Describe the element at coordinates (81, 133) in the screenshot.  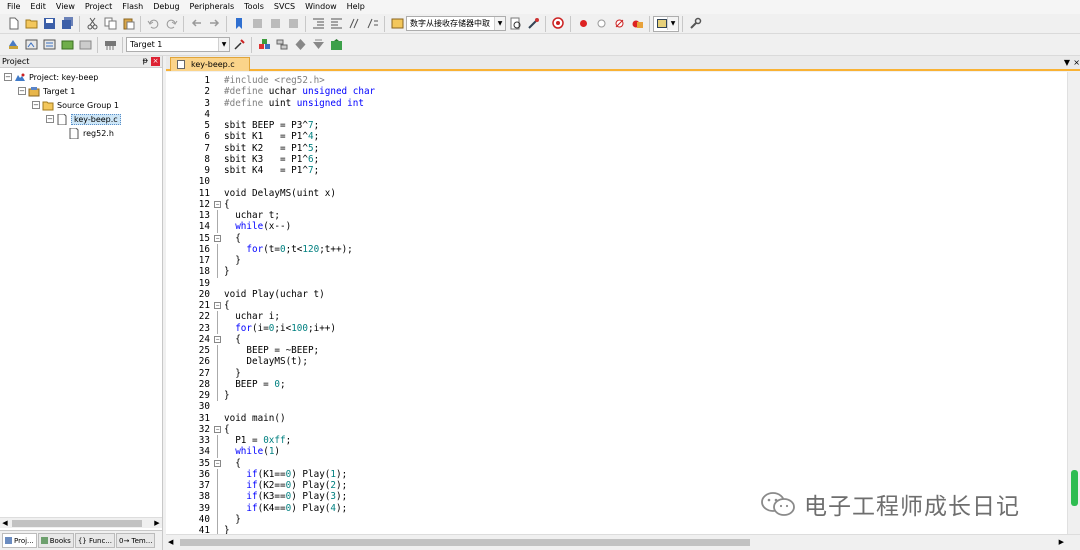
I see `tree-item-reg52-h: reg52.h` at that location.